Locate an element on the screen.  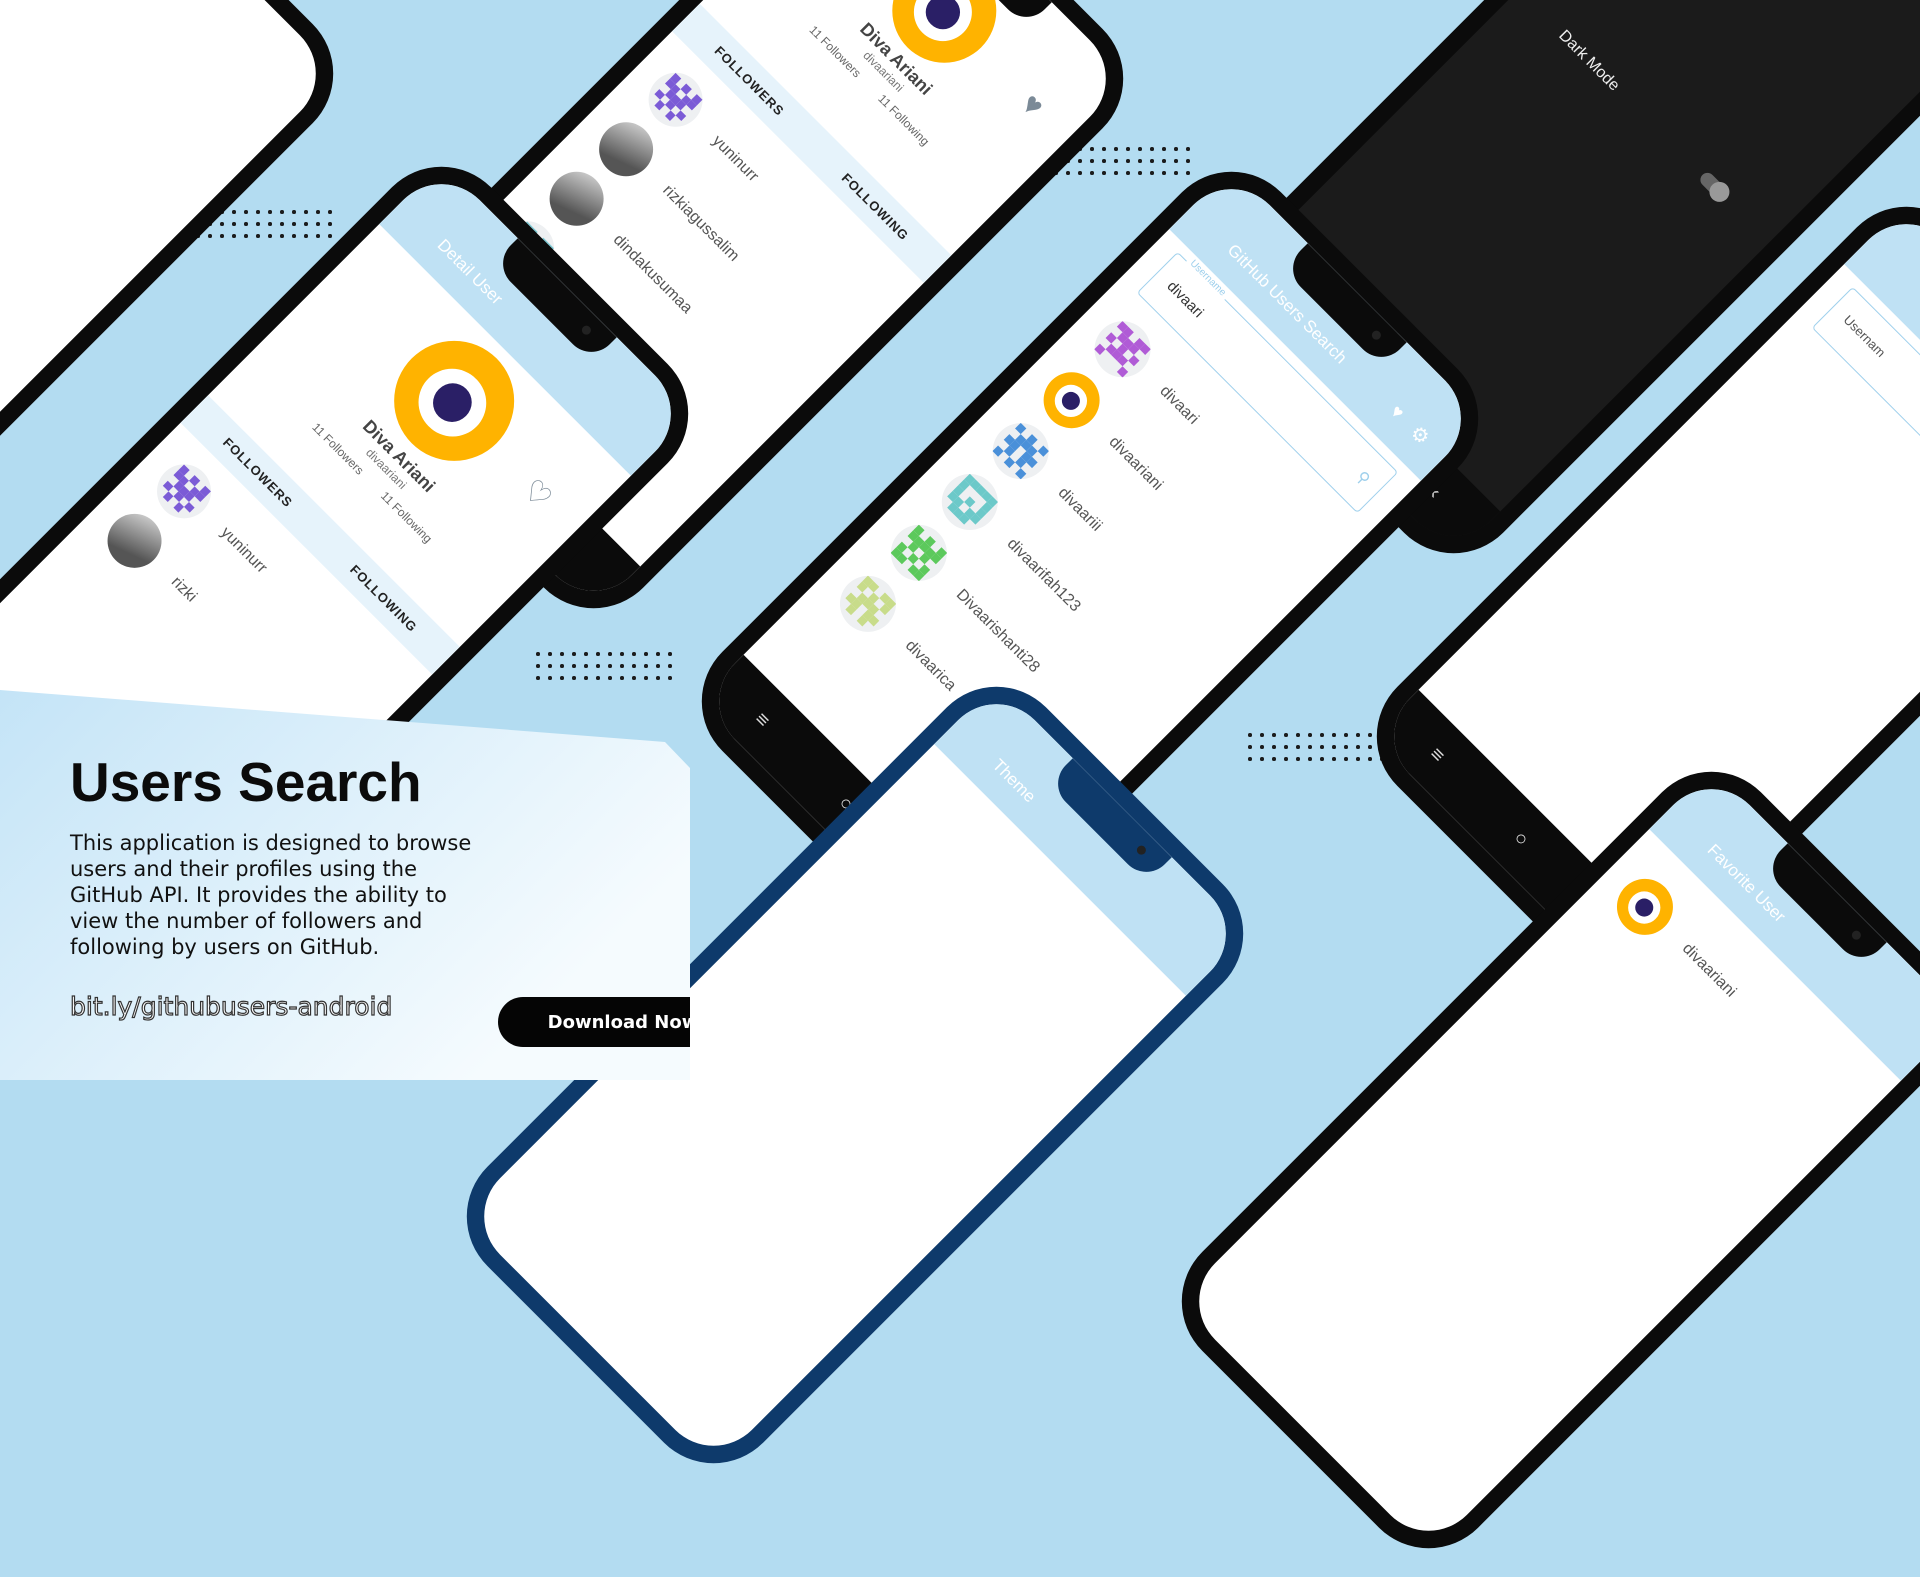
user-avatar is located at coordinates (1645, 907).